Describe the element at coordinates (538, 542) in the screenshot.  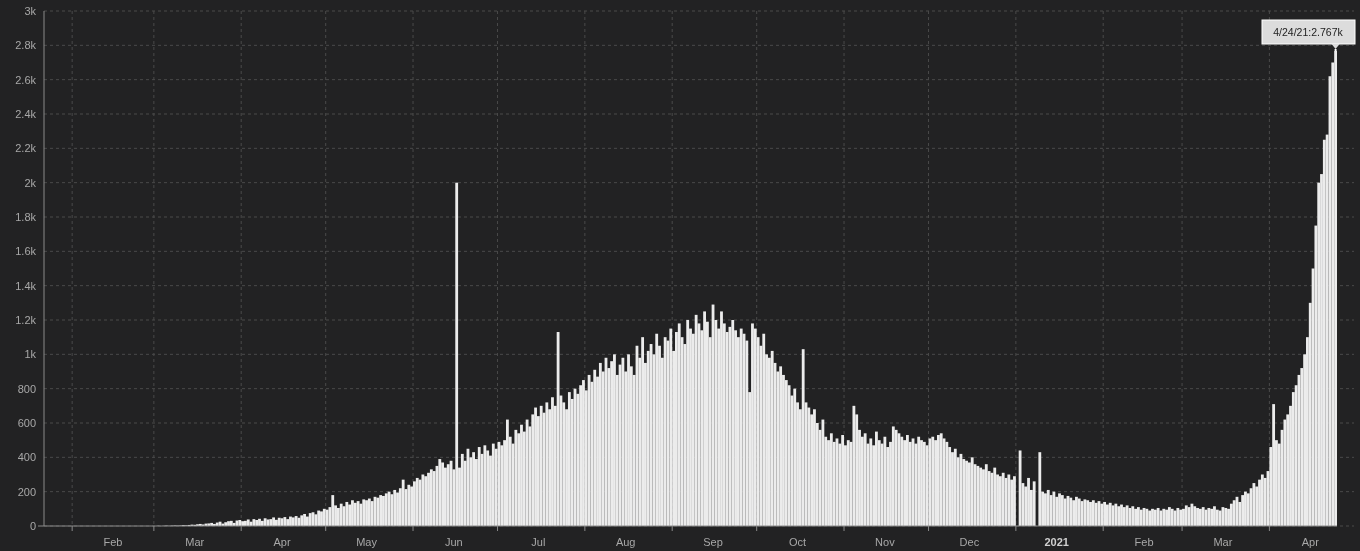
I see `x-tick-label: Jul` at that location.